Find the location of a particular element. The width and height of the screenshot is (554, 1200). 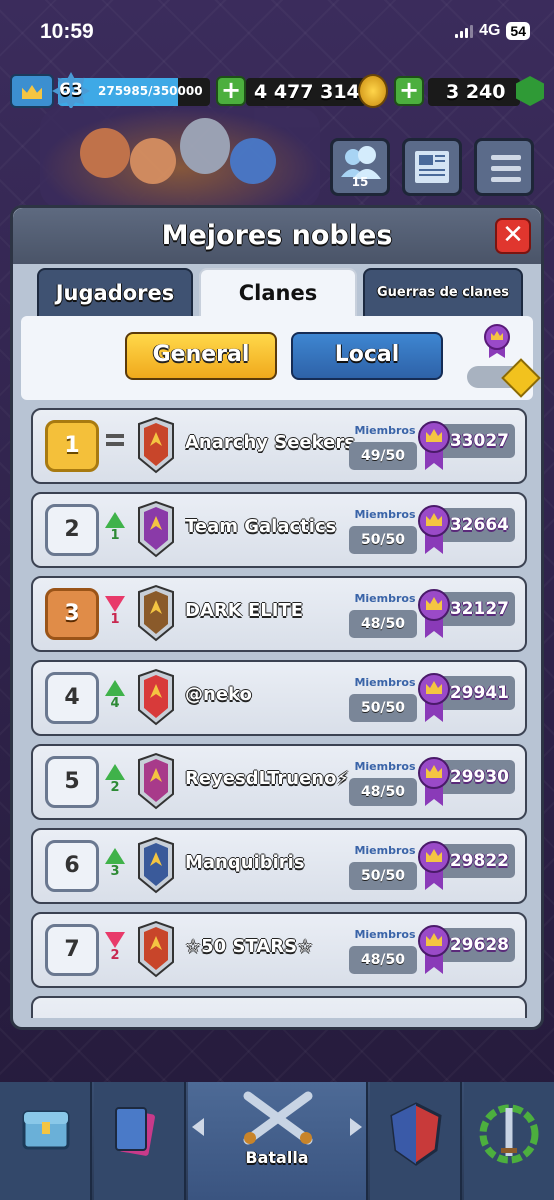

close-icon: ✕ is located at coordinates (513, 235).